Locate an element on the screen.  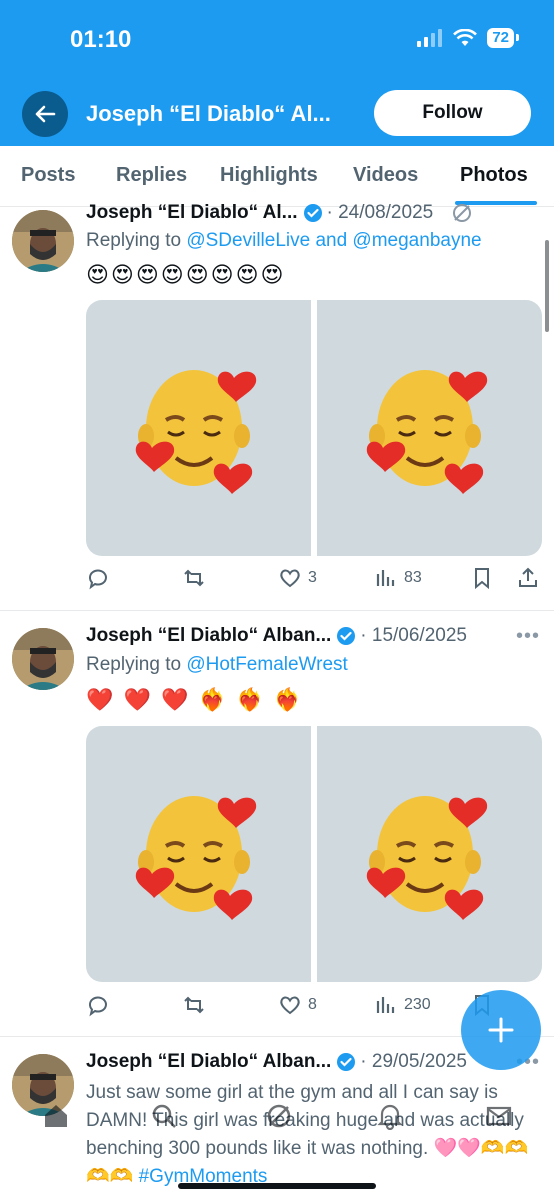
search-icon is located at coordinates (164, 1118).